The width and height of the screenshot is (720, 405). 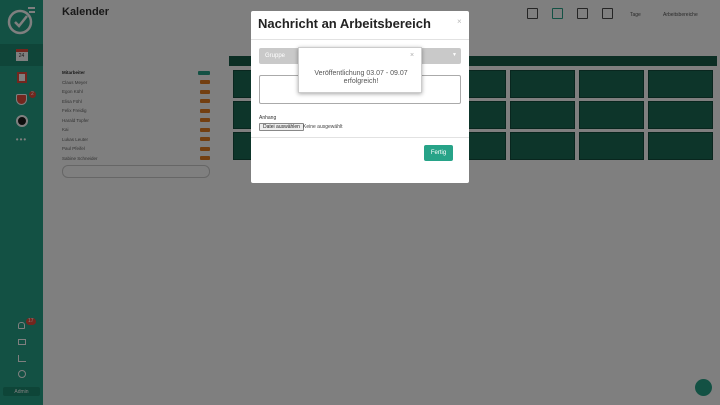 I want to click on popup-line-2: erfolgreich!, so click(x=361, y=81).